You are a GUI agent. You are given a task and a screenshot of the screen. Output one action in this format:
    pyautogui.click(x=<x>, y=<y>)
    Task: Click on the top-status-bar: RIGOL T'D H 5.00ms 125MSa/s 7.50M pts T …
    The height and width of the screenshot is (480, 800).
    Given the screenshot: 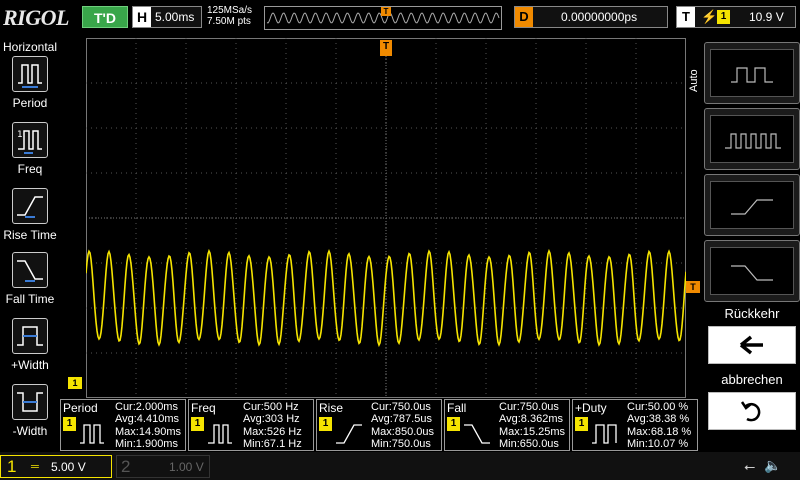 What is the action you would take?
    pyautogui.click(x=400, y=19)
    